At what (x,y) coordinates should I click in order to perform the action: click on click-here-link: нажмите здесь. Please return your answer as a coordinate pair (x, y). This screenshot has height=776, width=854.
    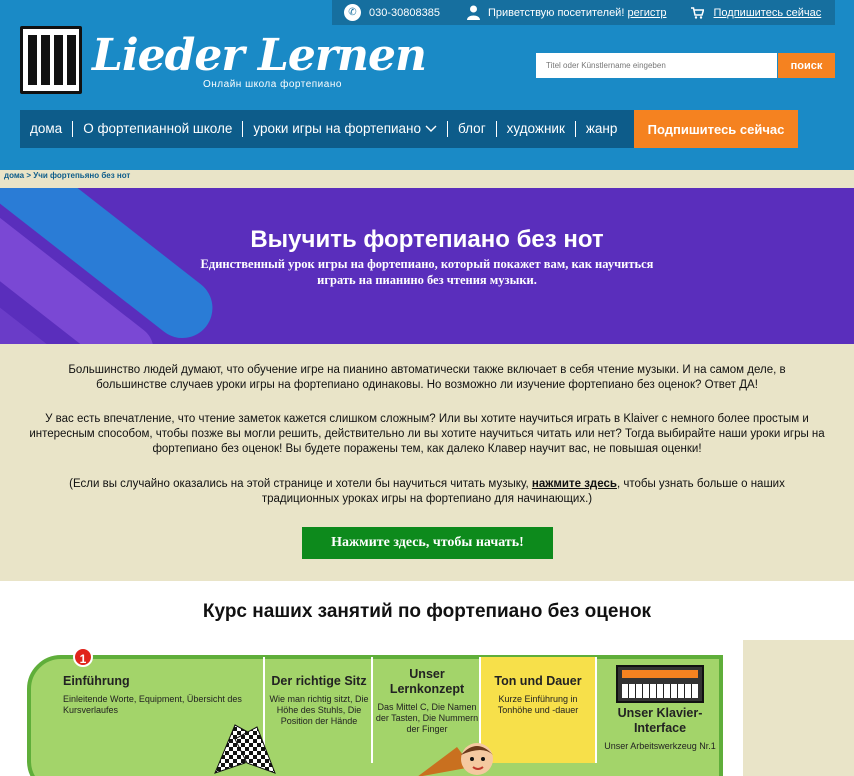
    Looking at the image, I should click on (574, 484).